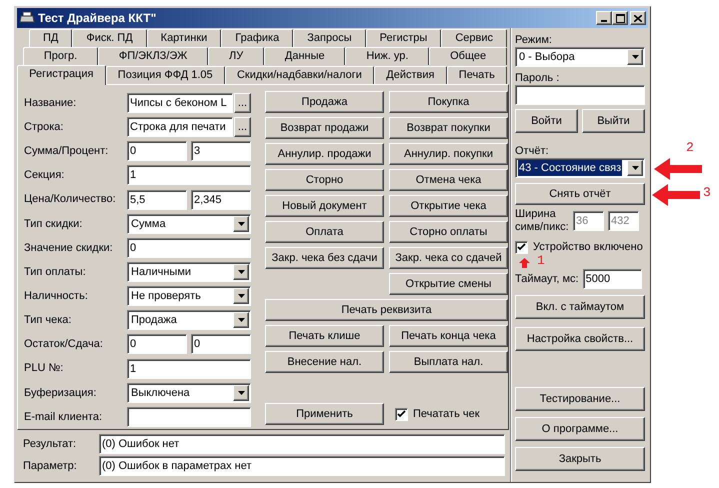 The height and width of the screenshot is (488, 719). Describe the element at coordinates (257, 38) in the screenshot. I see `tab: Графика` at that location.